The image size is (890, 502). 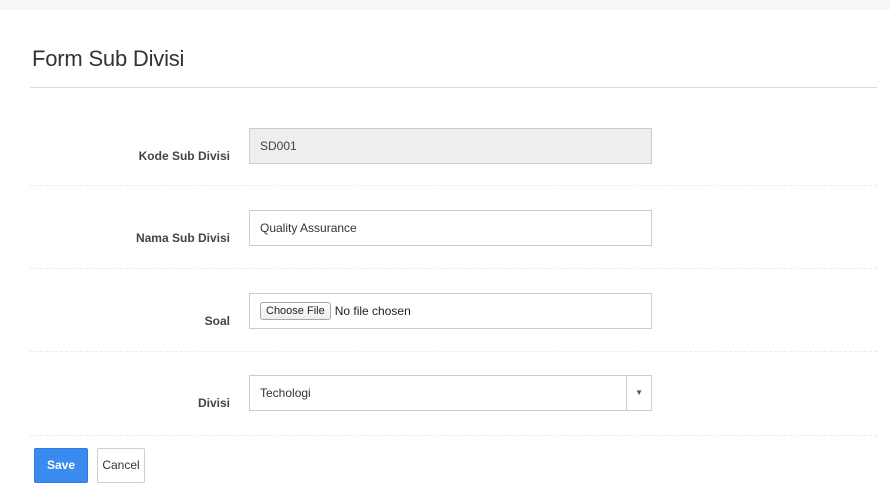 I want to click on kode-sub-divisi-field: SD001, so click(x=450, y=146).